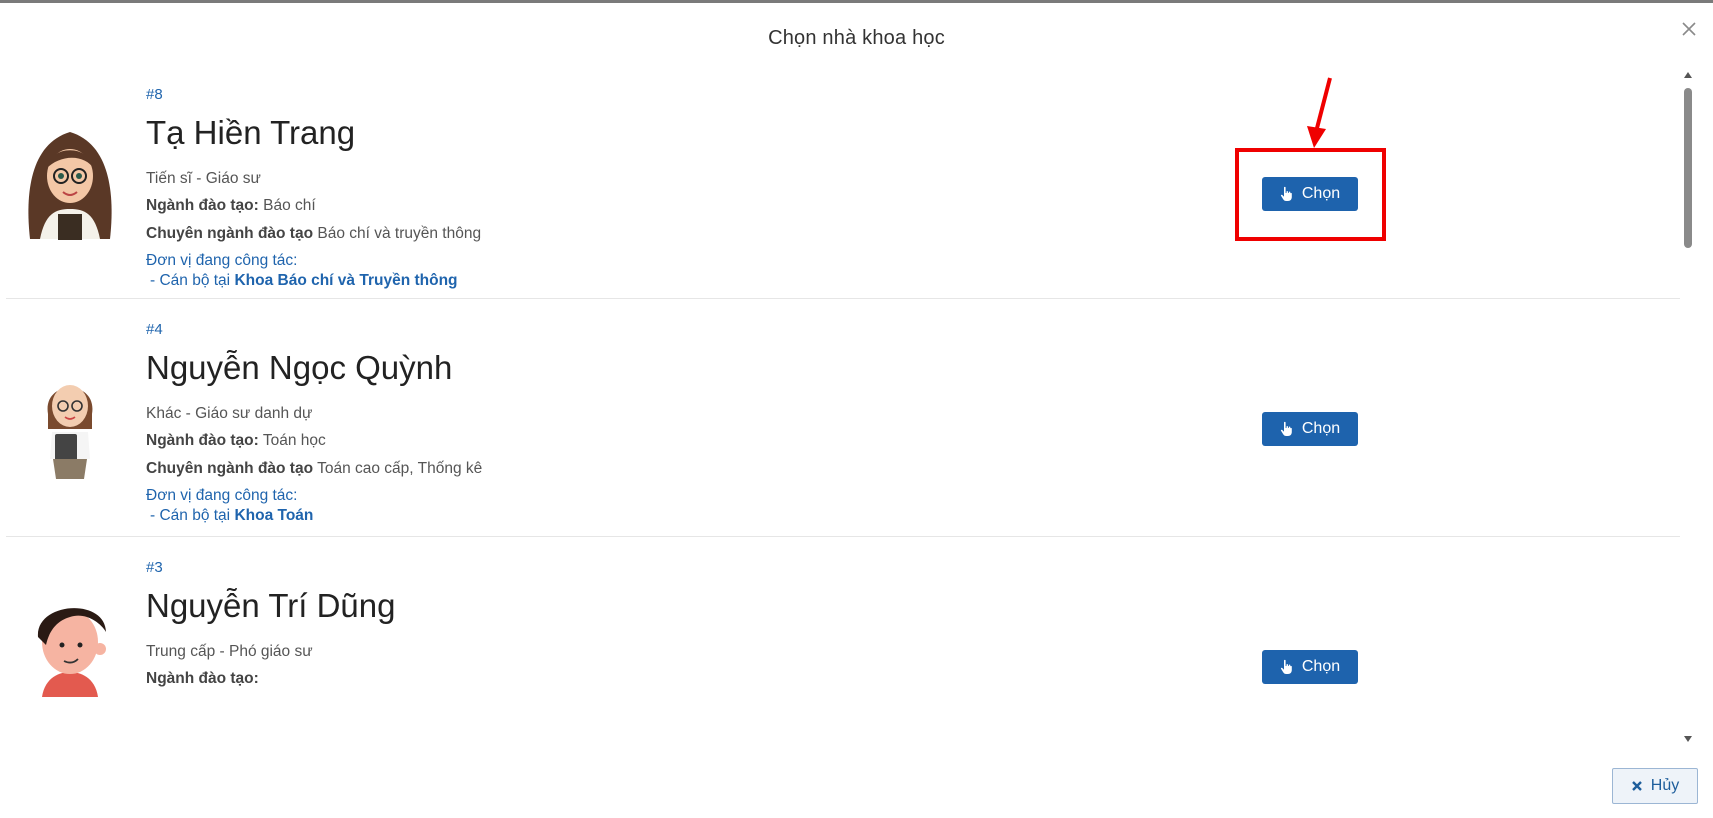 The width and height of the screenshot is (1713, 818). Describe the element at coordinates (1310, 194) in the screenshot. I see `highlight-box` at that location.